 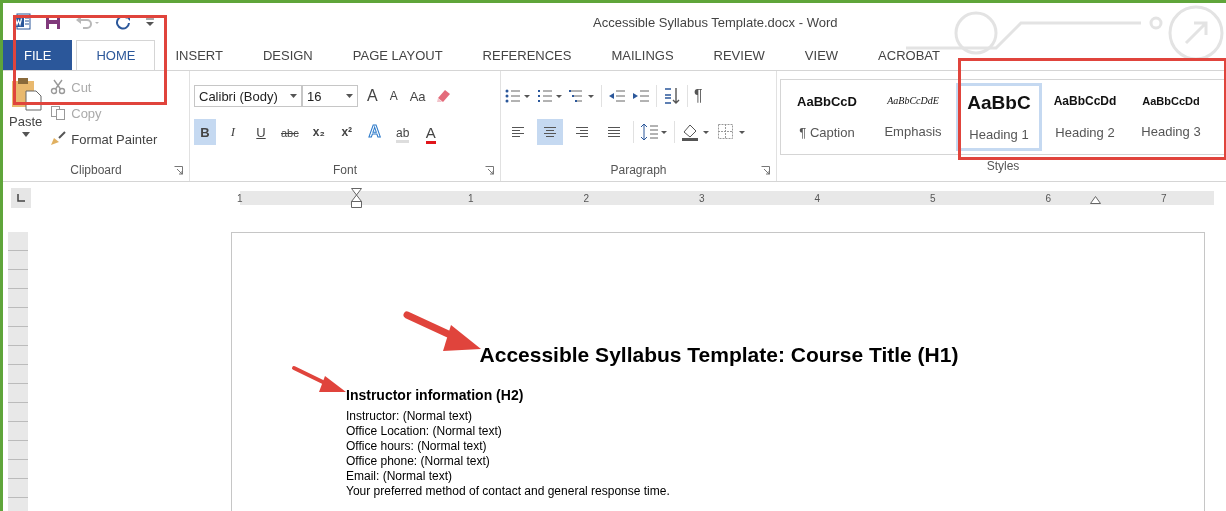 I want to click on clipboard-icon, so click(x=25, y=94).